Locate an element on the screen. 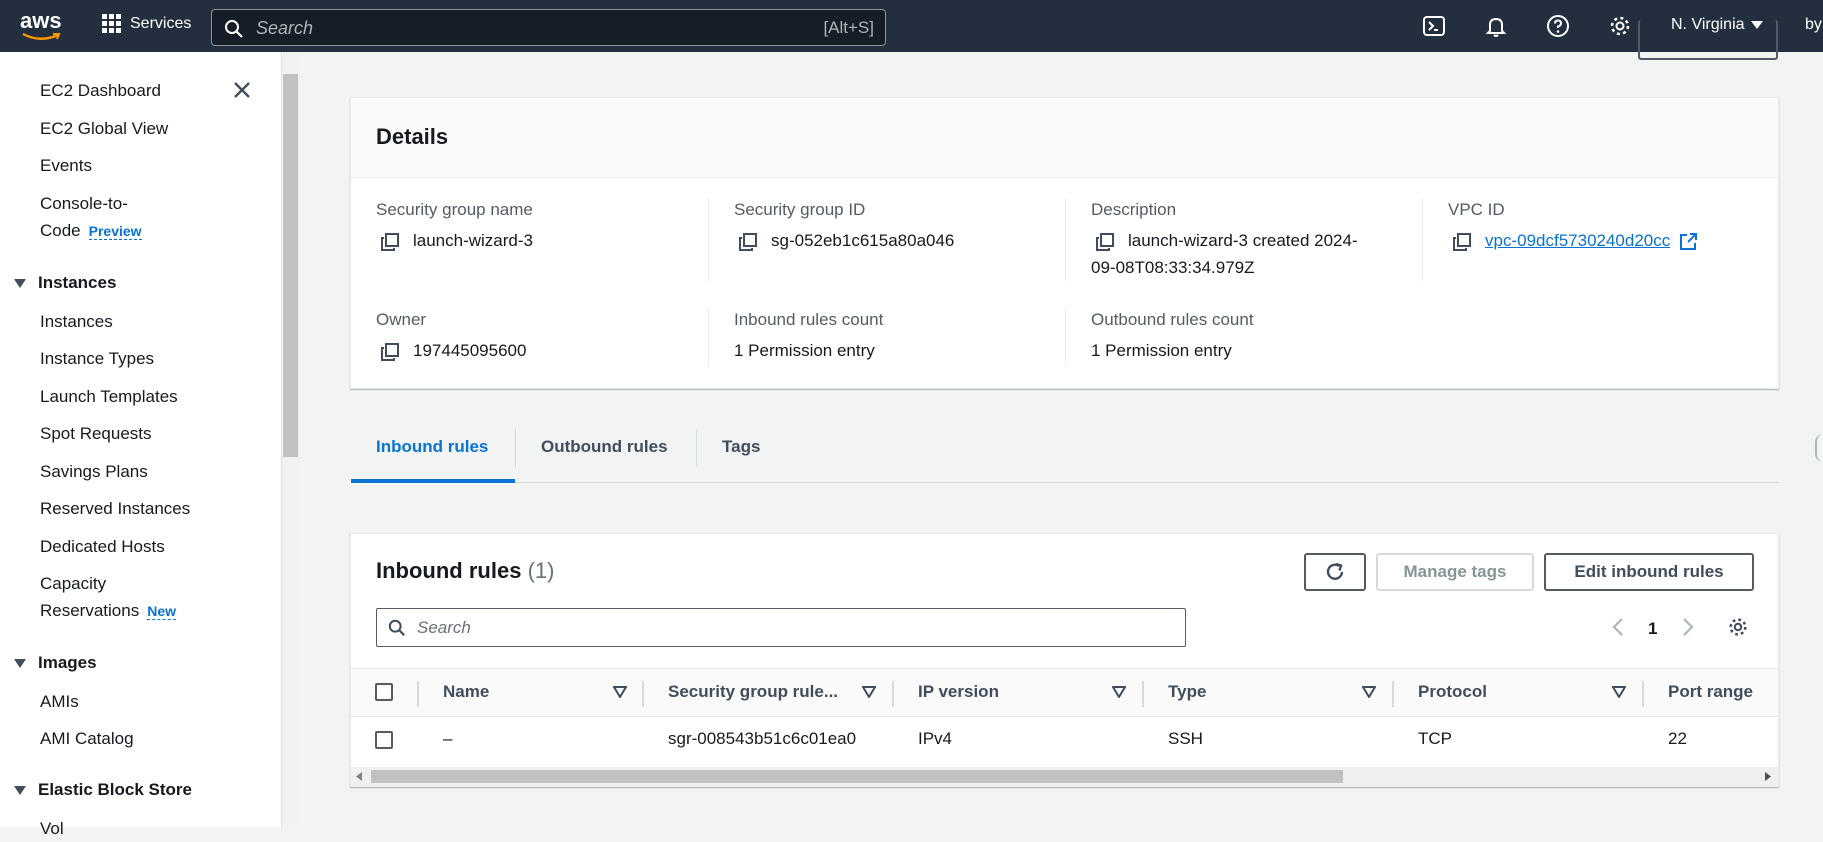 This screenshot has height=842, width=1823. sidebar-item-savings-plans: Savings Plans is located at coordinates (94, 471).